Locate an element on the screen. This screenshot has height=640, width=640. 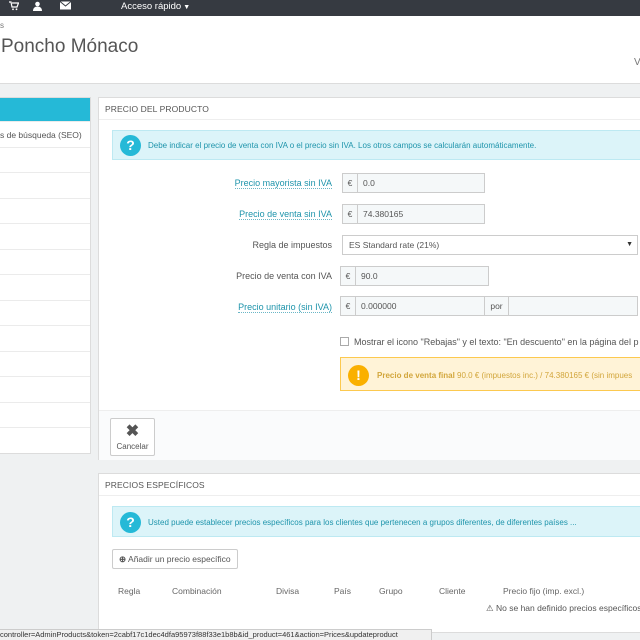
dropdown-arrow-icon: ▼ is located at coordinates (629, 244).